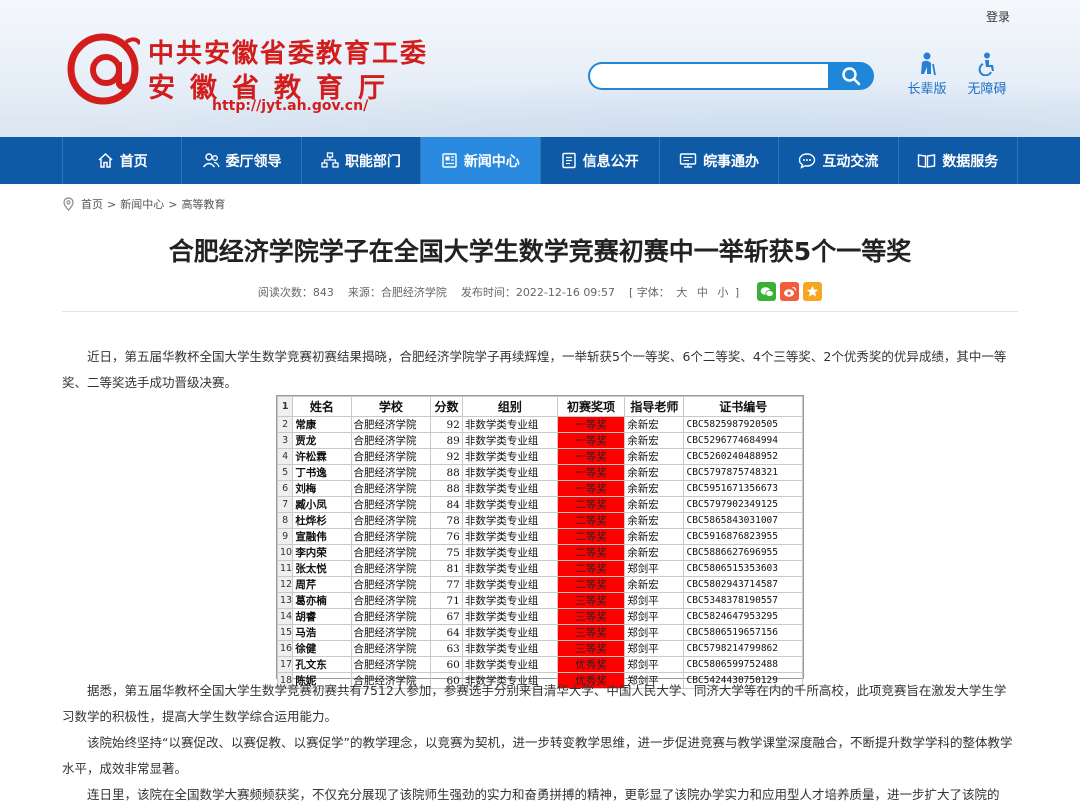 The image size is (1080, 809). Describe the element at coordinates (610, 161) in the screenshot. I see `nav-label: 信息公开` at that location.